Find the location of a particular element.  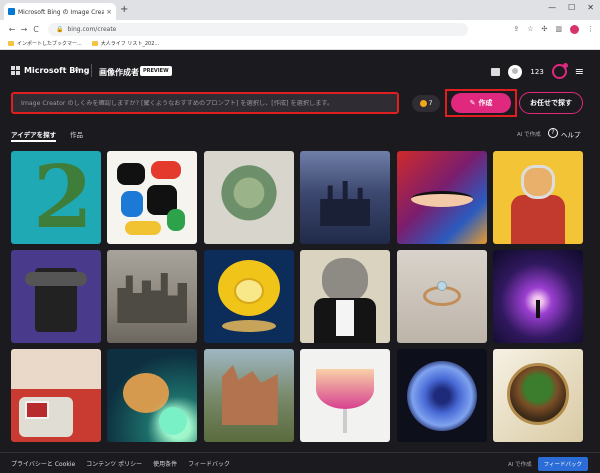

gallery-tile-dark-castle is located at coordinates (345, 197).